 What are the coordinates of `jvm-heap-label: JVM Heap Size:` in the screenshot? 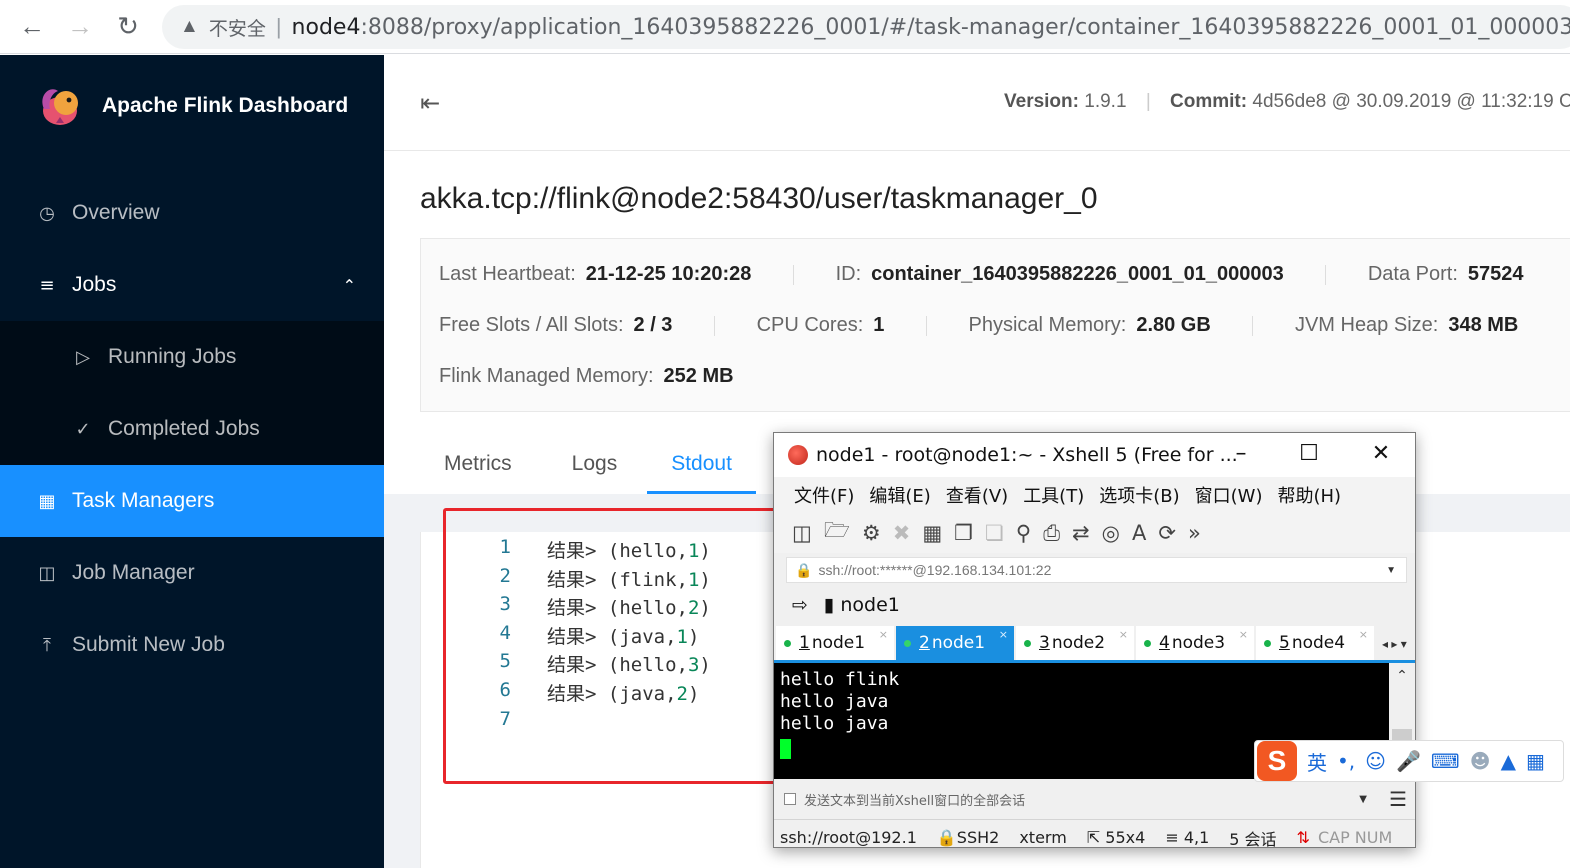 It's located at (1366, 325).